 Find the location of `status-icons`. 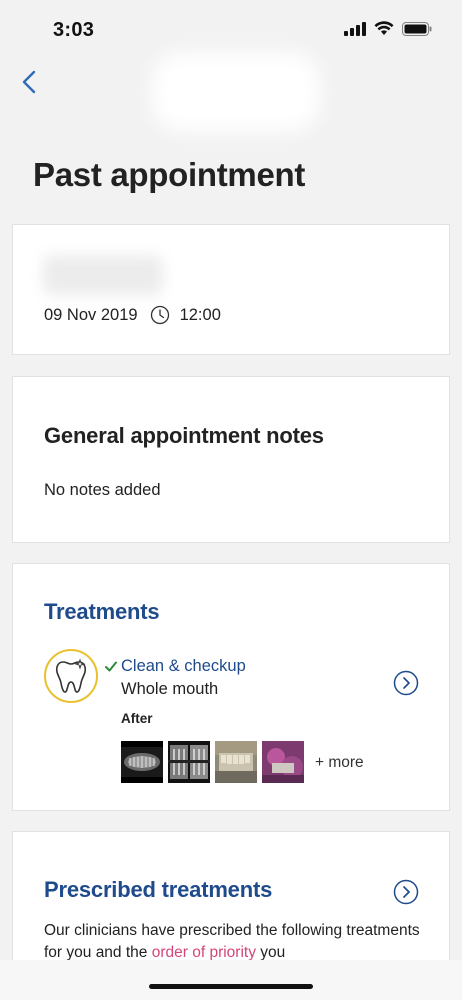

status-icons is located at coordinates (388, 28).